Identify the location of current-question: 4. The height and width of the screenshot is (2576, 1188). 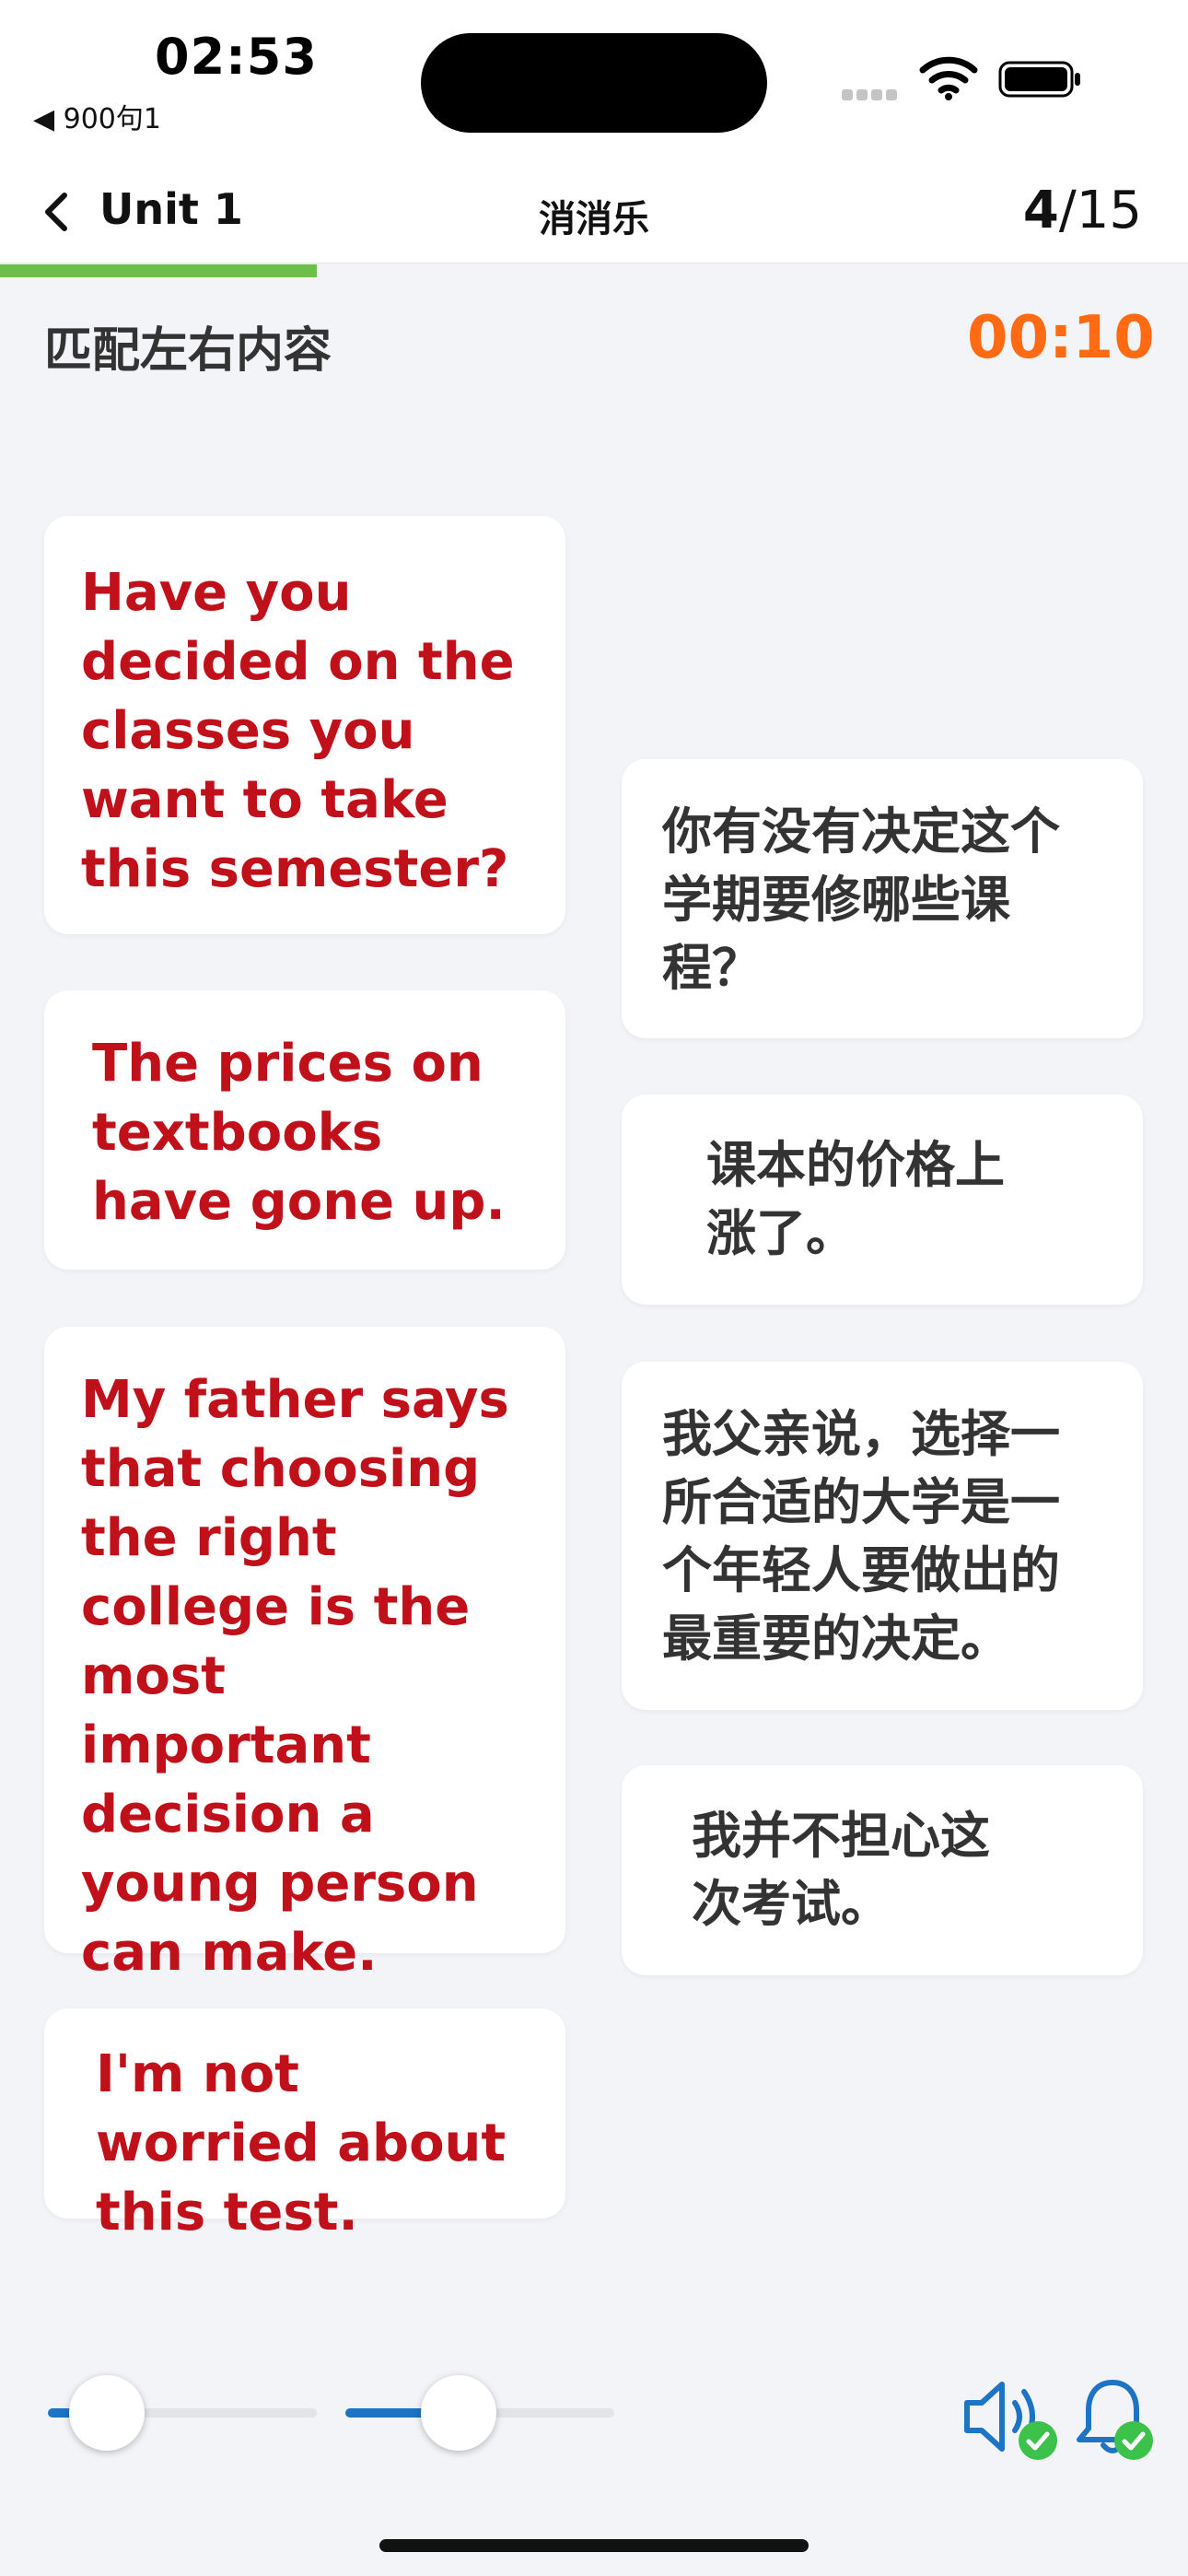
(1040, 211).